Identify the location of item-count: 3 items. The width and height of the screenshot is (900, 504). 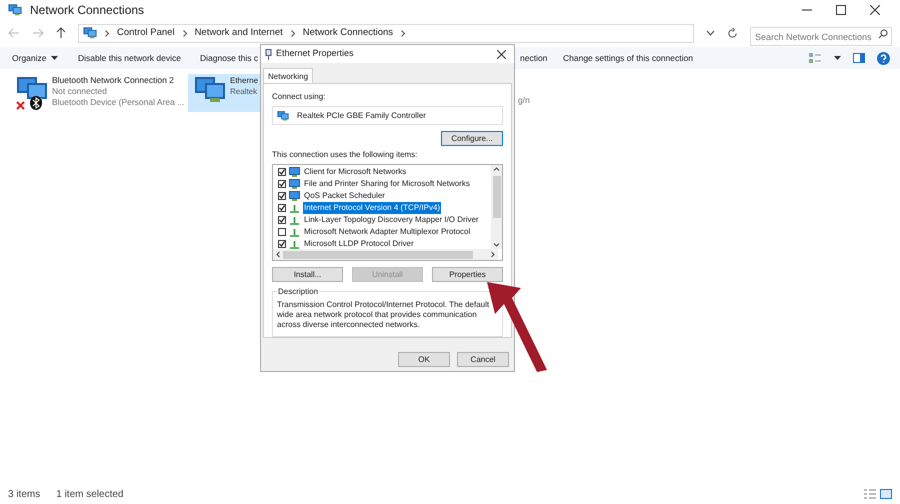
(24, 495).